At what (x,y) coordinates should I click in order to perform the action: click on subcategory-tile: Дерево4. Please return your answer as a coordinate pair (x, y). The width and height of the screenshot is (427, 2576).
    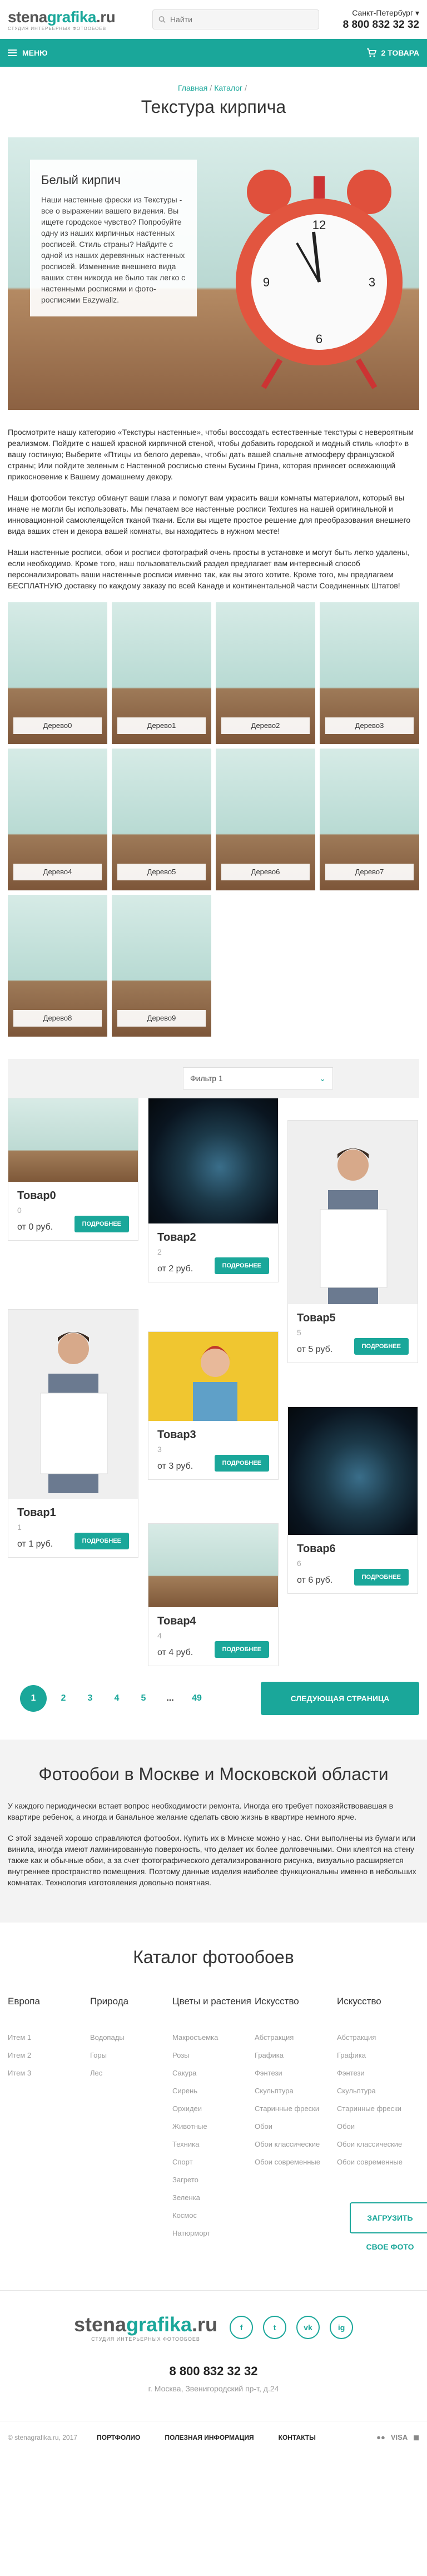
    Looking at the image, I should click on (58, 819).